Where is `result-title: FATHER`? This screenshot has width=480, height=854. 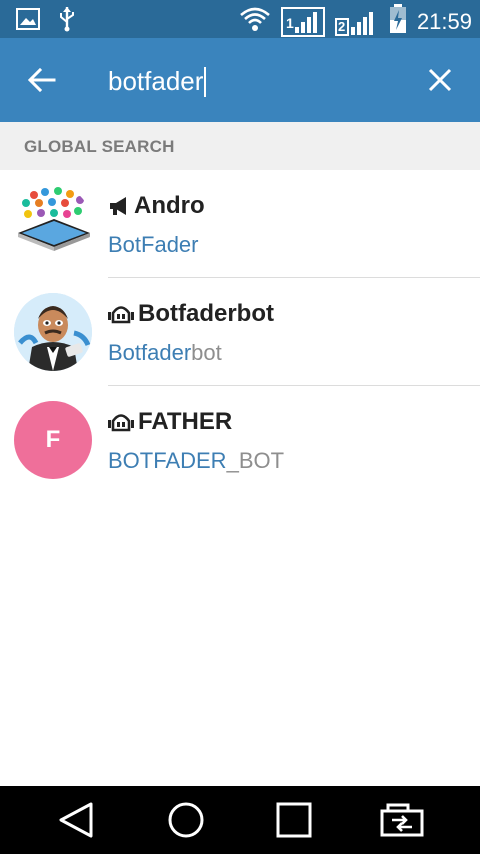 result-title: FATHER is located at coordinates (170, 422).